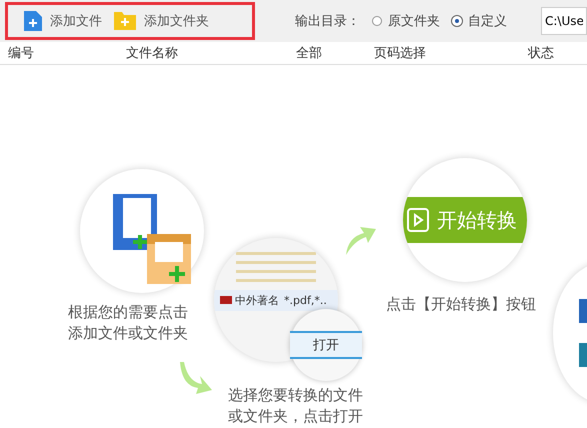  What do you see at coordinates (377, 21) in the screenshot?
I see `radio-button` at bounding box center [377, 21].